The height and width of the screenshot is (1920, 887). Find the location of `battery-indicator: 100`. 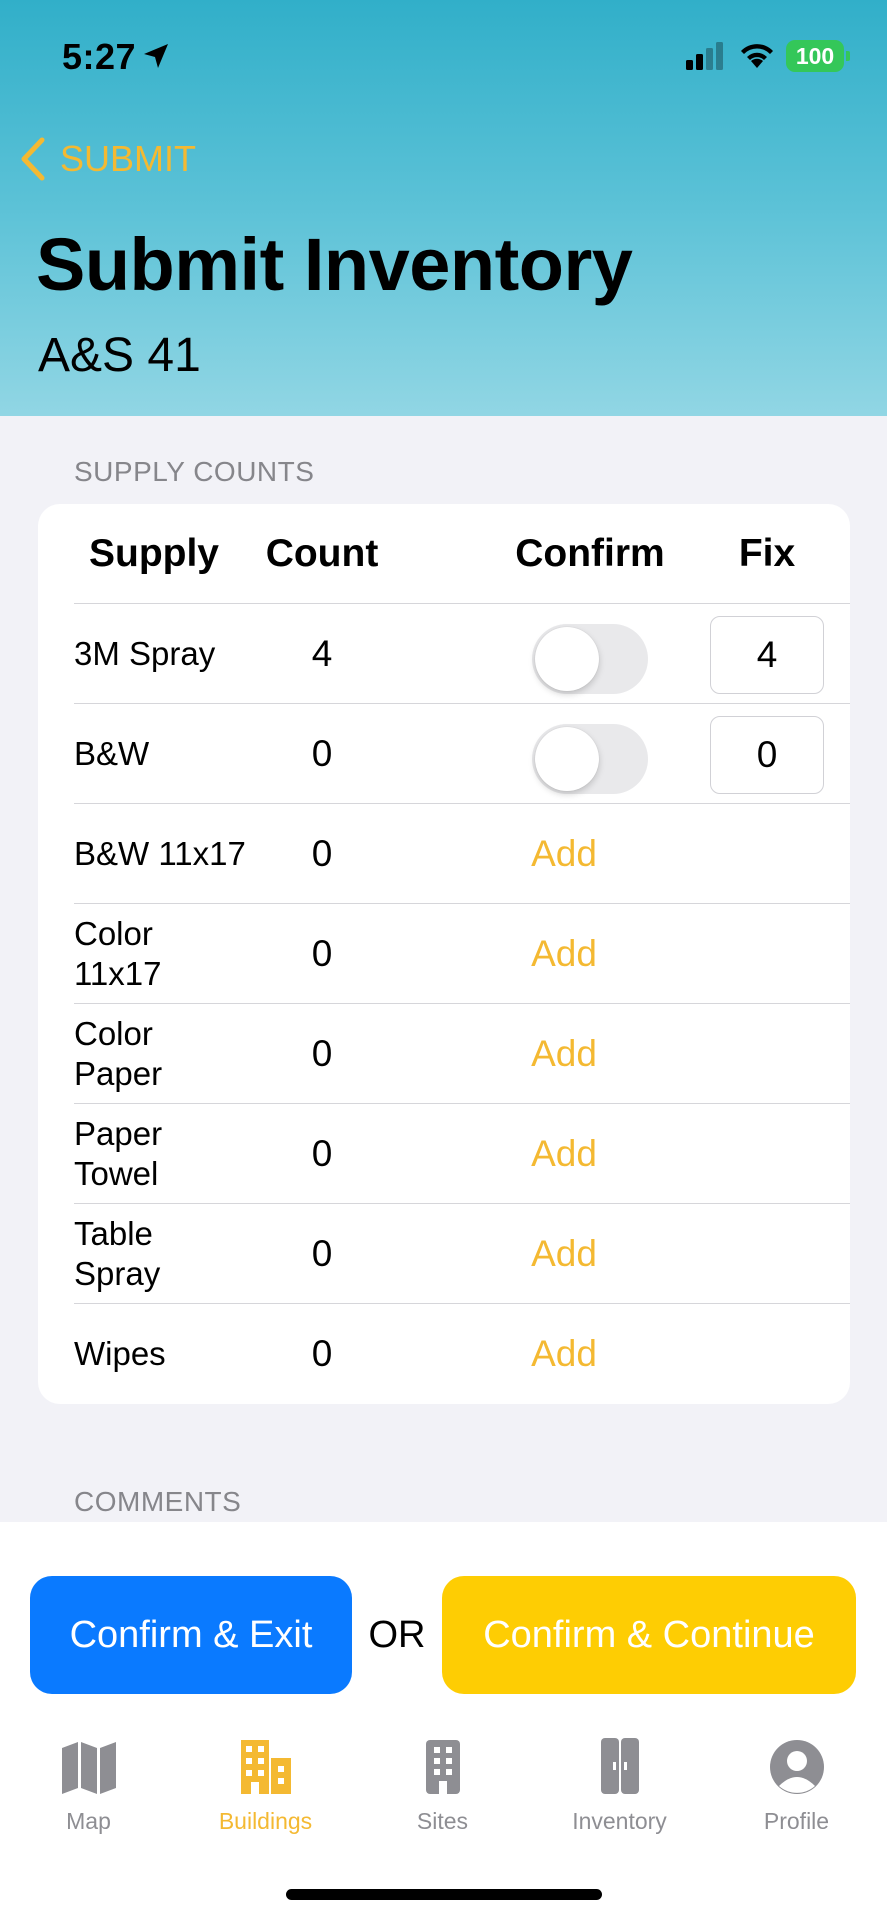

battery-indicator: 100 is located at coordinates (818, 56).